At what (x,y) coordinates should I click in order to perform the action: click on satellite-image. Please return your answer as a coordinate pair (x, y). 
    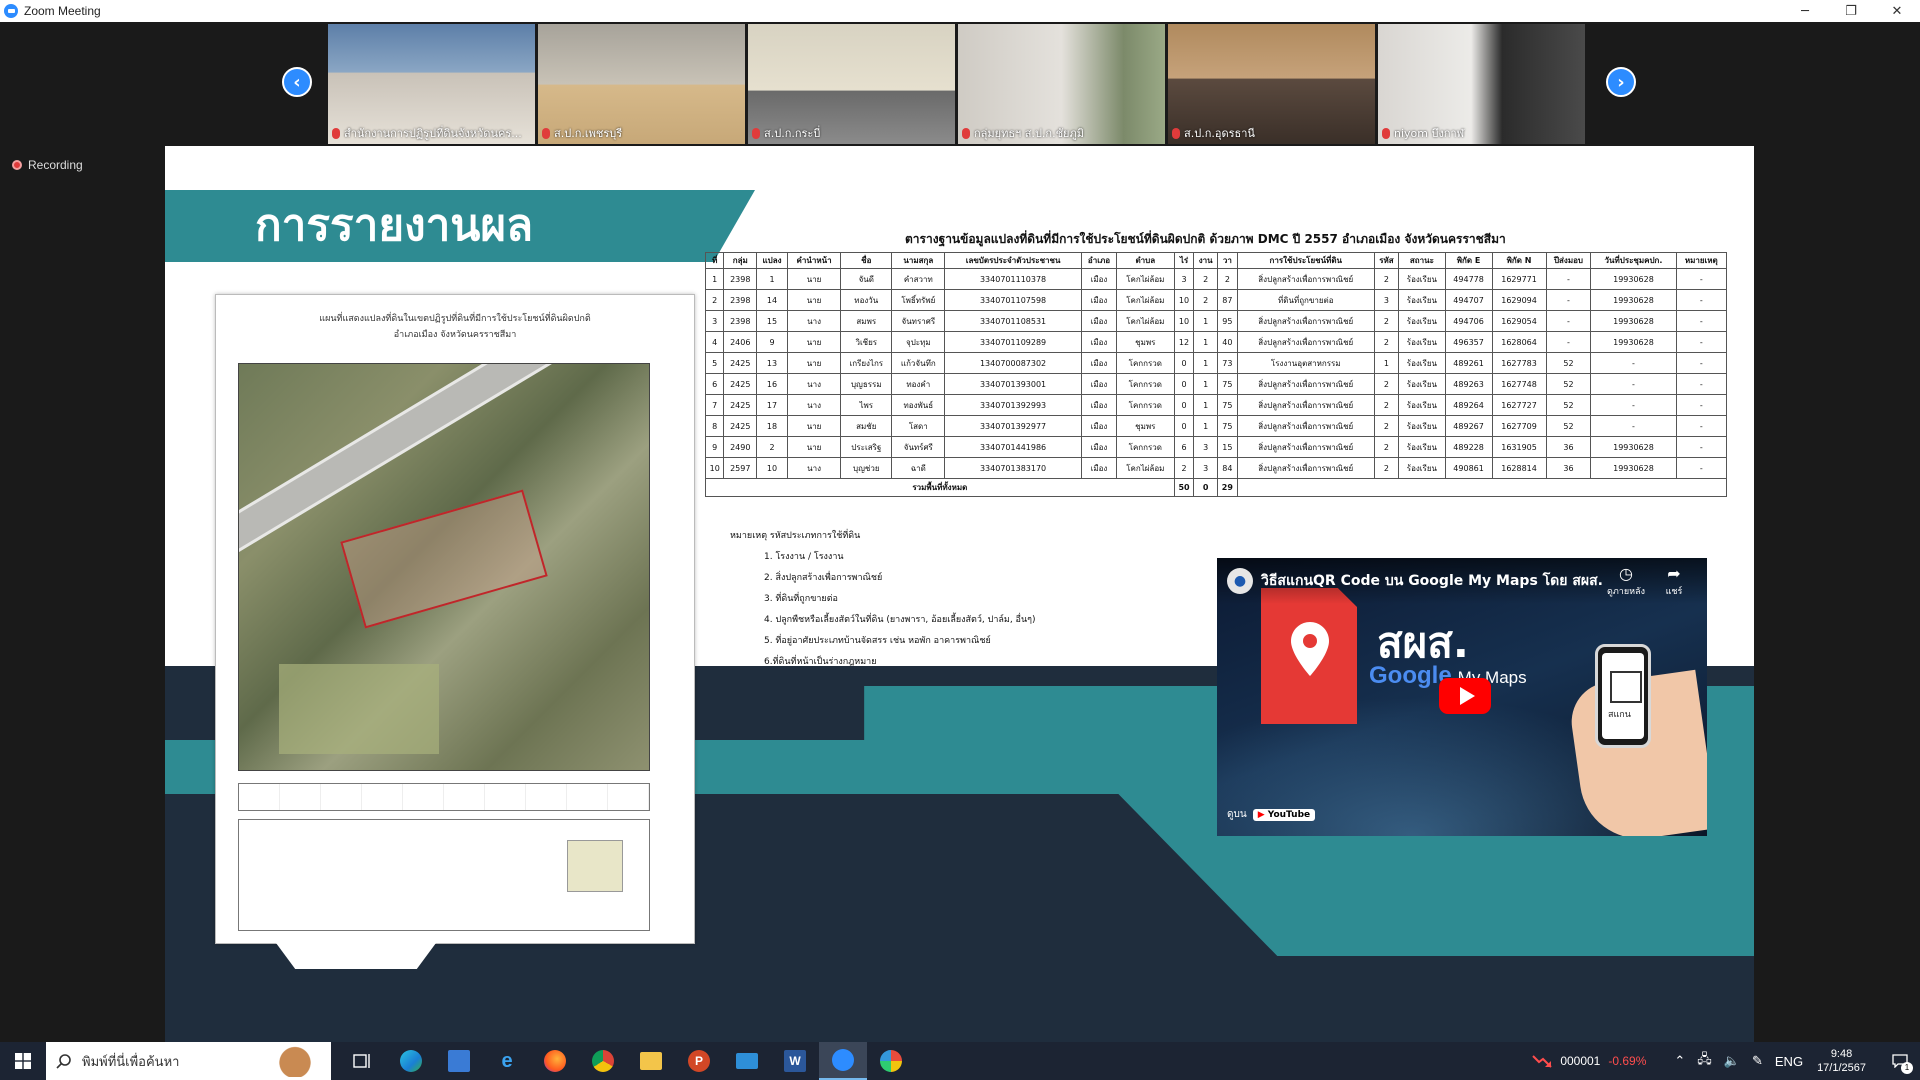
    Looking at the image, I should click on (444, 567).